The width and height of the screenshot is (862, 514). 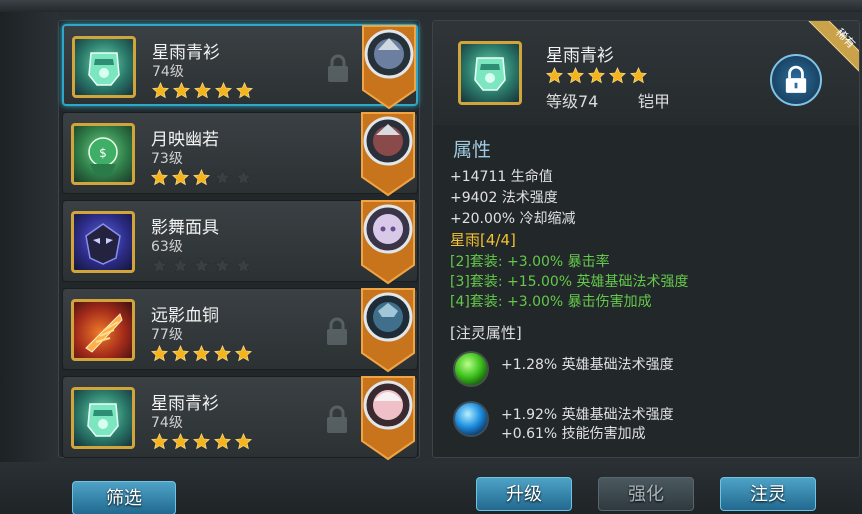 What do you see at coordinates (240, 154) in the screenshot?
I see `list-item: $ 月映幽若 73级` at bounding box center [240, 154].